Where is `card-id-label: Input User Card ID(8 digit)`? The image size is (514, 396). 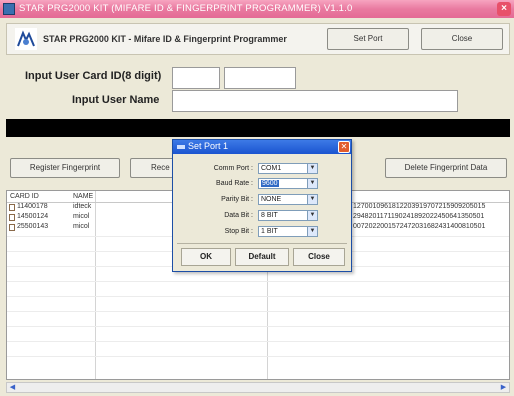
card-id-label: Input User Card ID(8 digit) is located at coordinates (93, 76).